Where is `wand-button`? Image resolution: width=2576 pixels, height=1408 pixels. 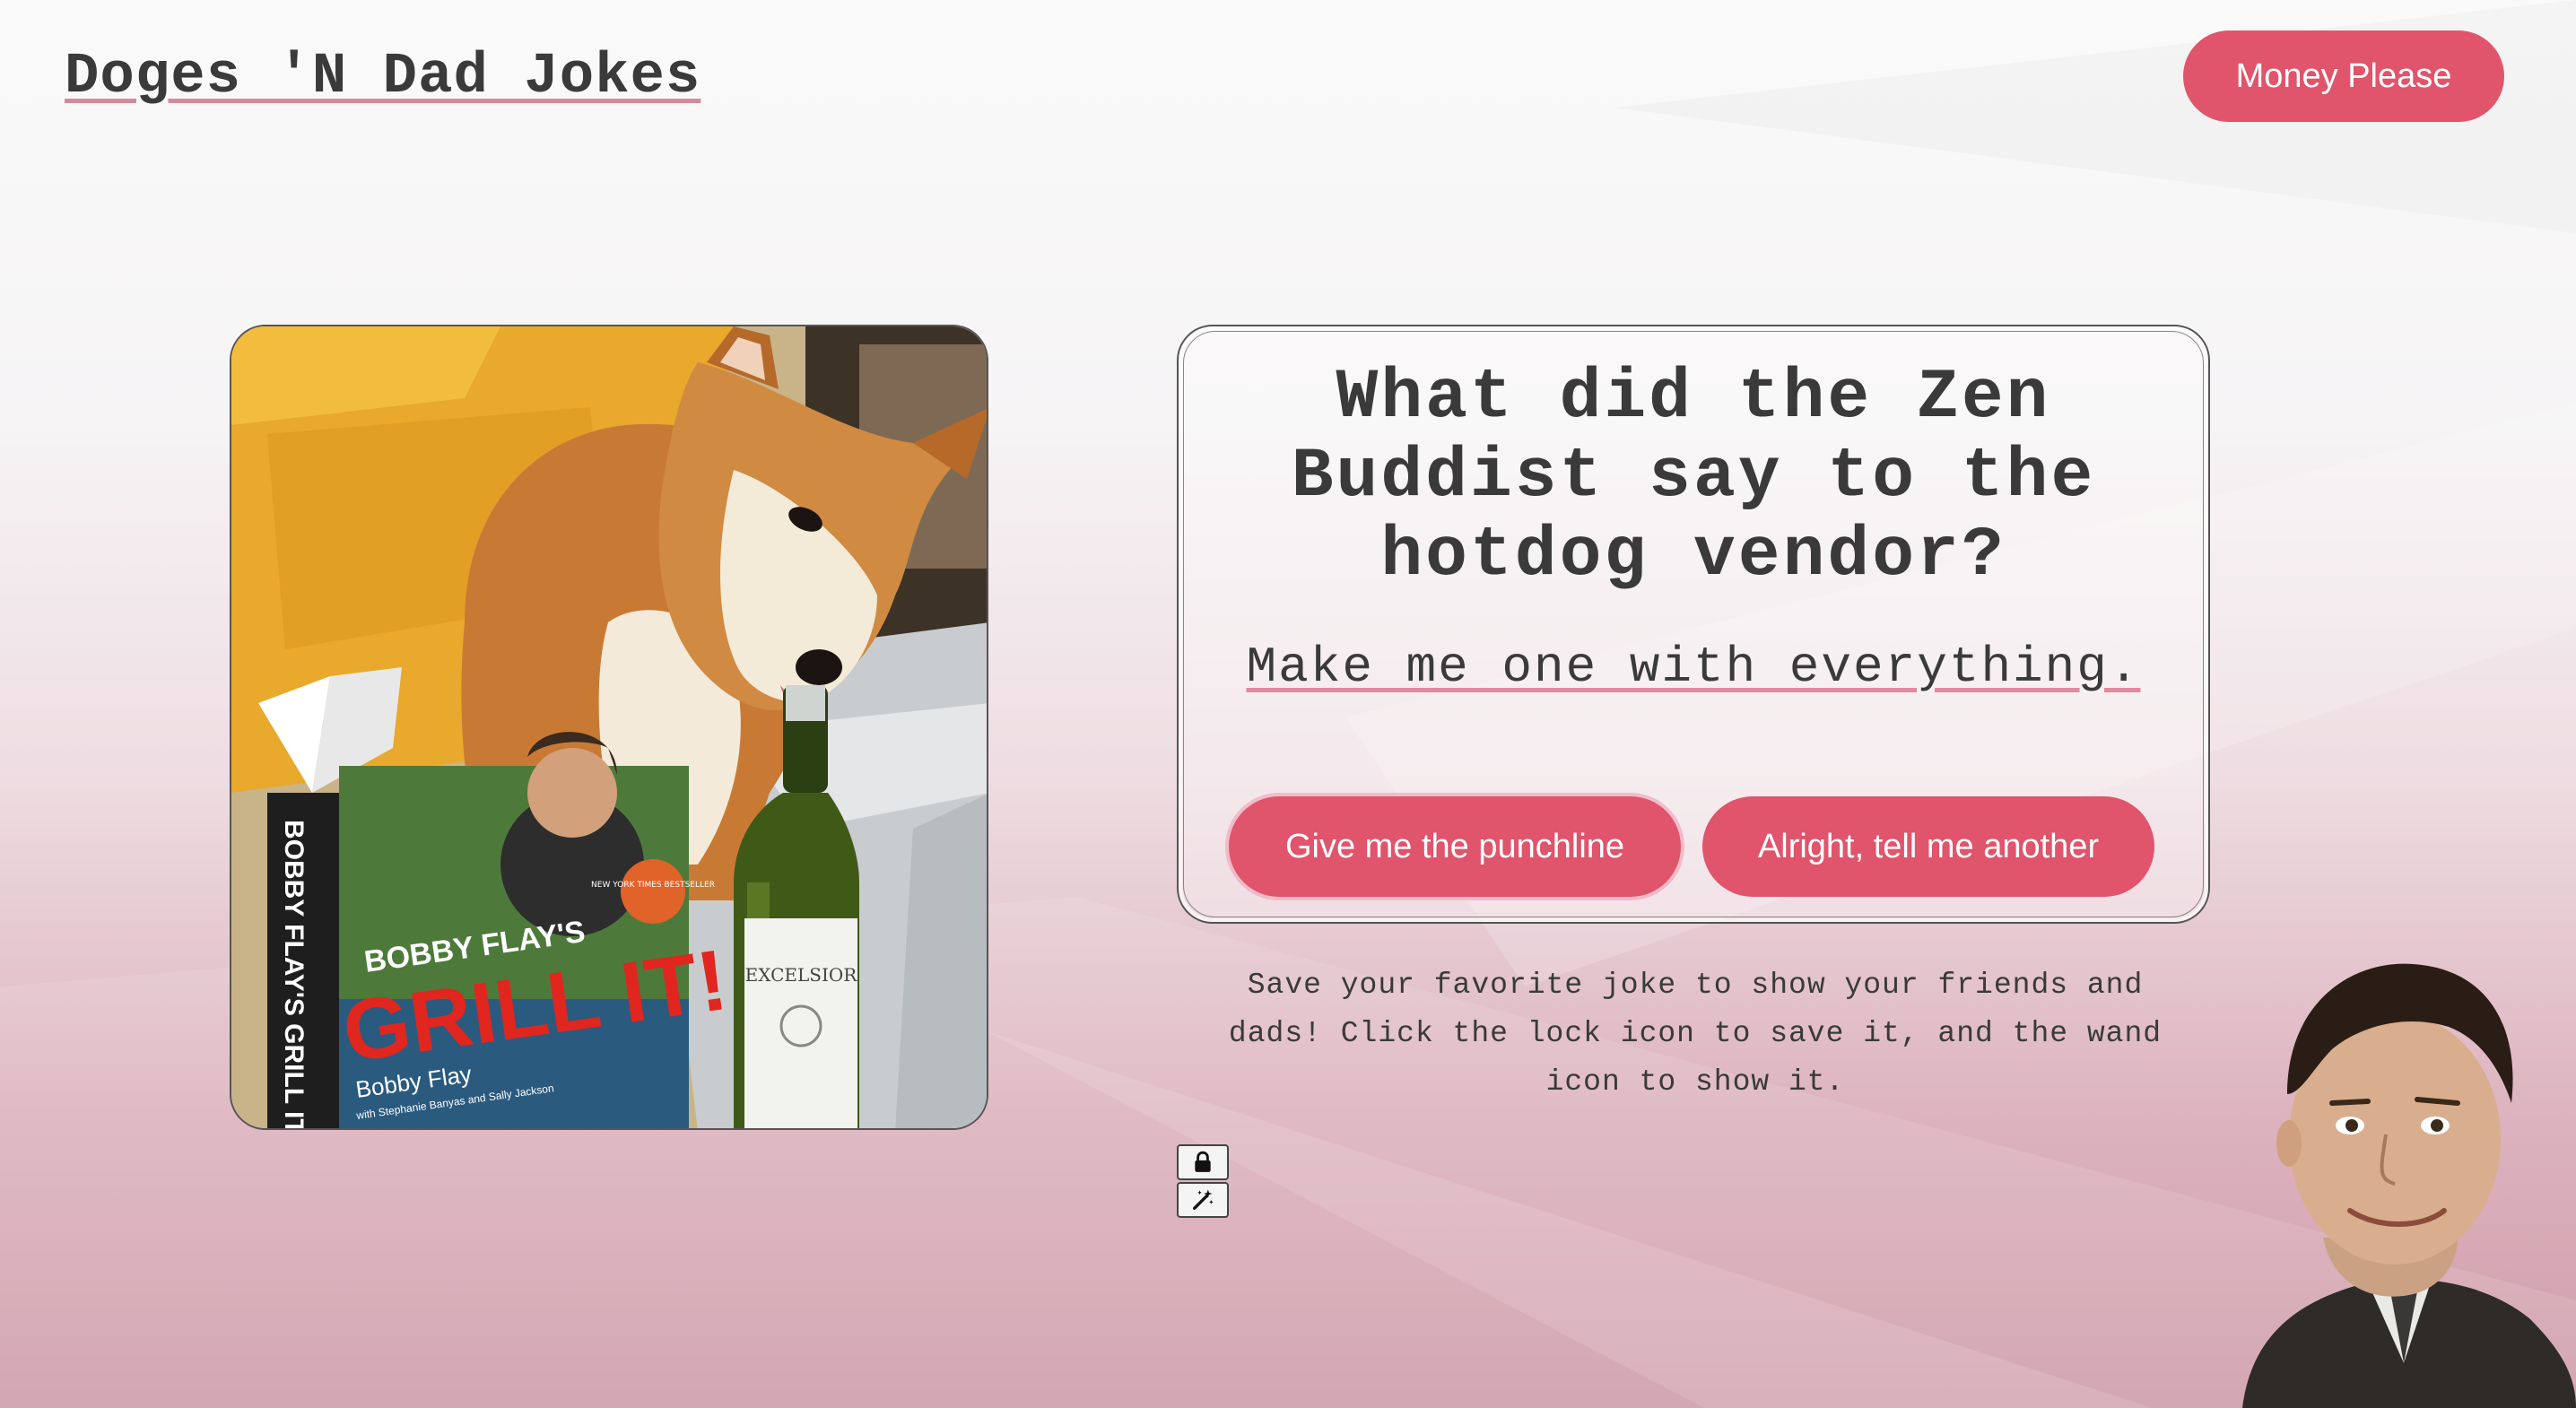 wand-button is located at coordinates (1203, 1200).